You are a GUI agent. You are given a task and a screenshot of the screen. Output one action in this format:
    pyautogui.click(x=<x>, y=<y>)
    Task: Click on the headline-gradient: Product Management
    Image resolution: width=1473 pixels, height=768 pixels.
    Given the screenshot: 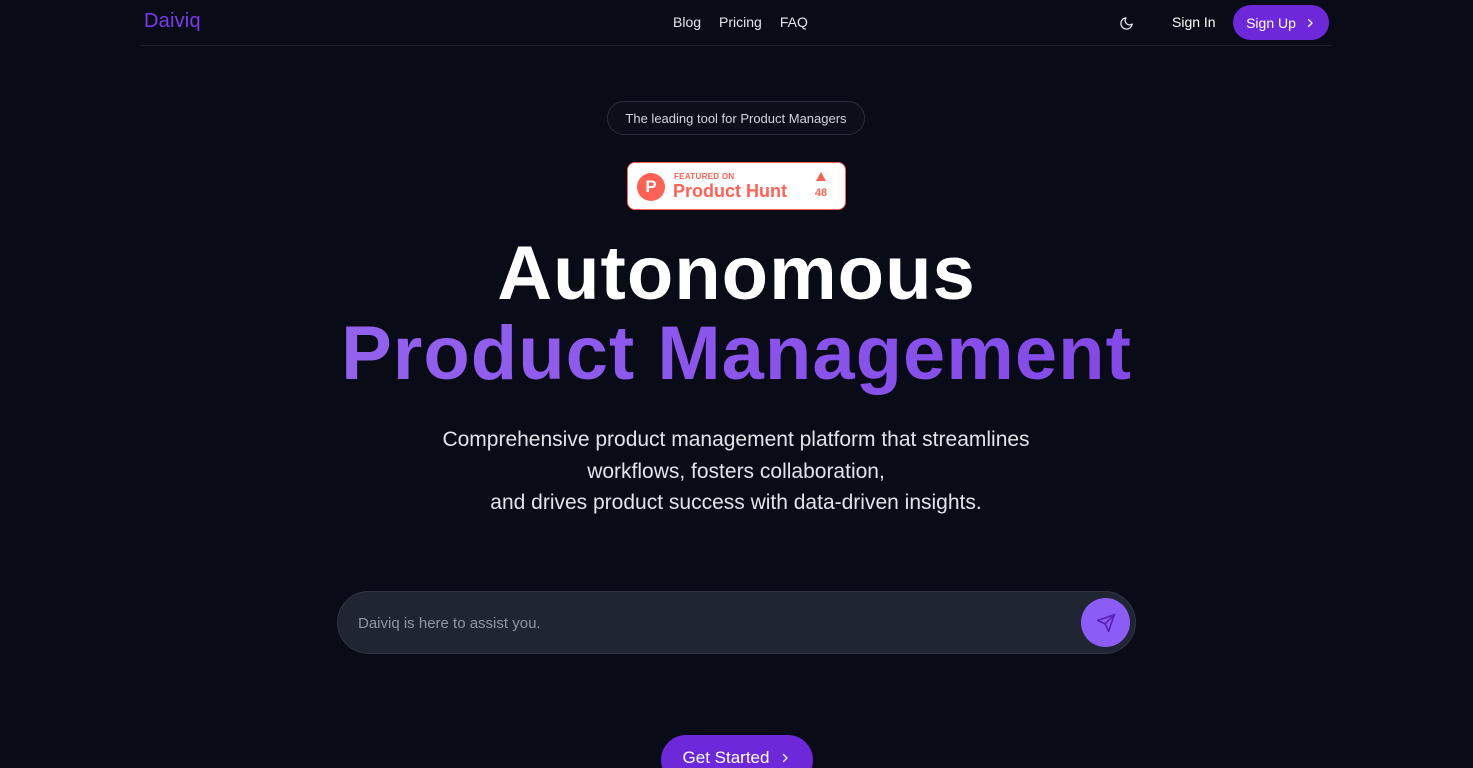 What is the action you would take?
    pyautogui.click(x=736, y=354)
    